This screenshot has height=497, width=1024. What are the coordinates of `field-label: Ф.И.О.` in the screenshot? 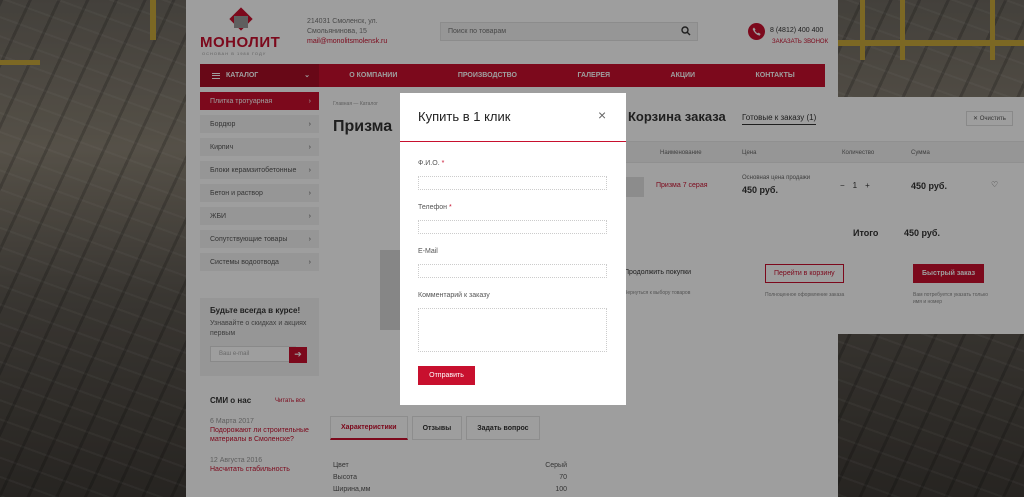 It's located at (429, 163).